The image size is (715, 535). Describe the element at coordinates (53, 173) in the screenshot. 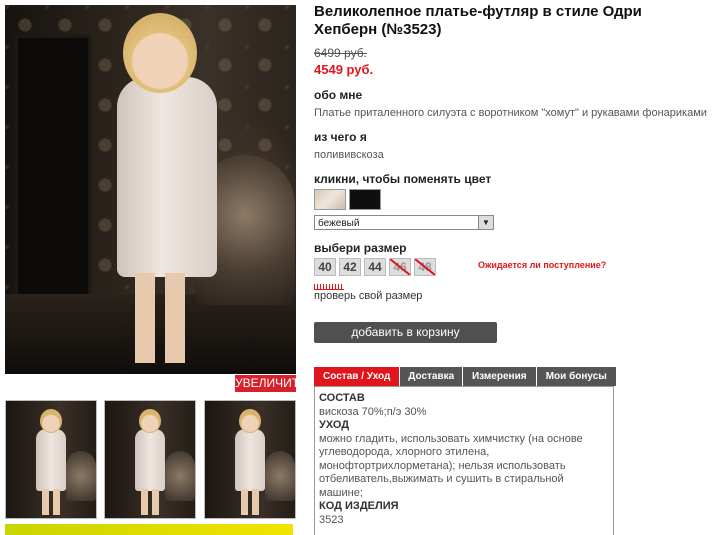

I see `photo-door` at that location.